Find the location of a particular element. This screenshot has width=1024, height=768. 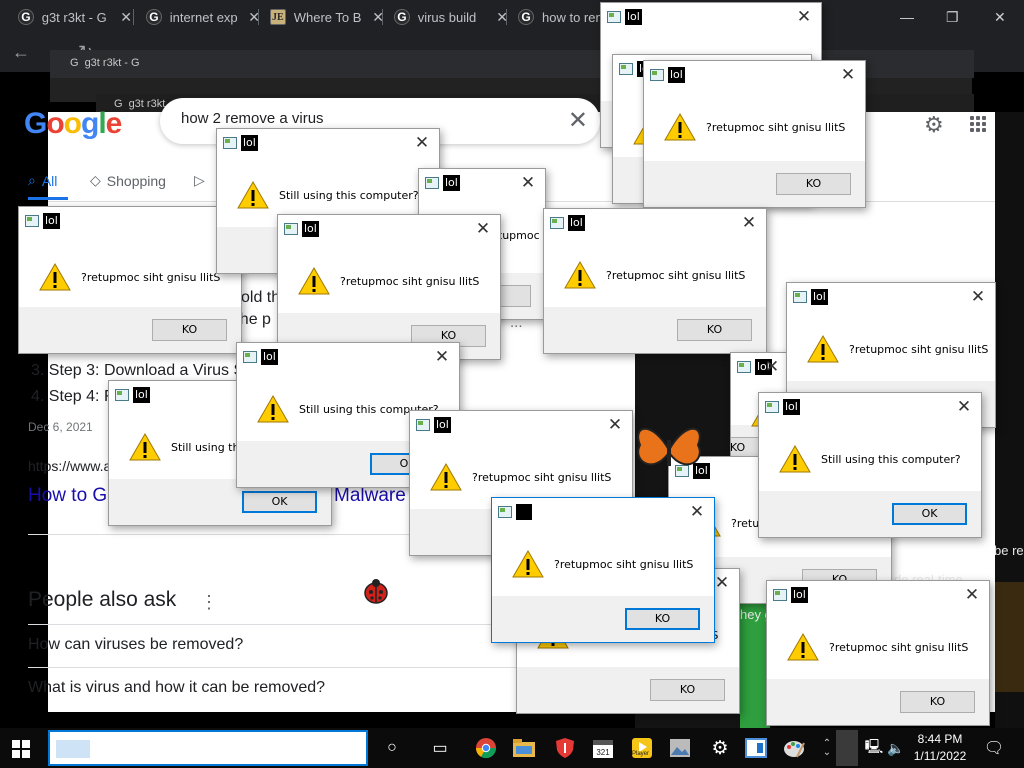

tab-shopping: ◇ Shopping is located at coordinates (128, 180).